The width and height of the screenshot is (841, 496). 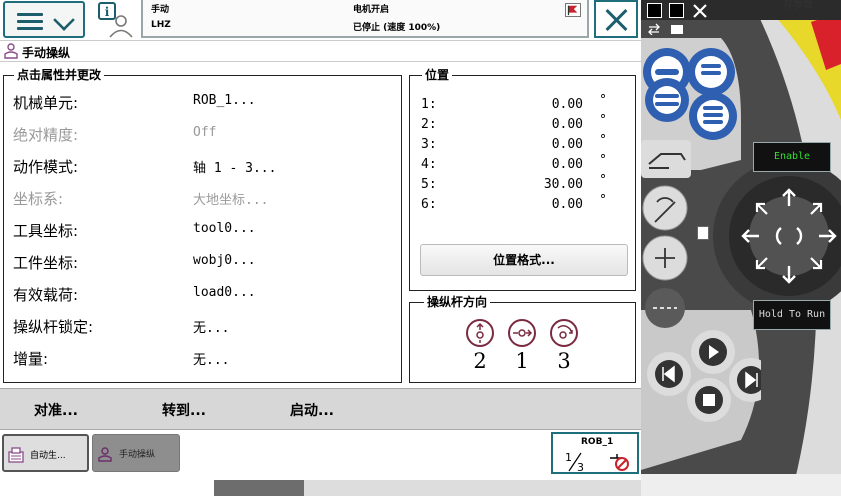 I want to click on axis-group-fraction-icon: 1 3, so click(x=574, y=461).